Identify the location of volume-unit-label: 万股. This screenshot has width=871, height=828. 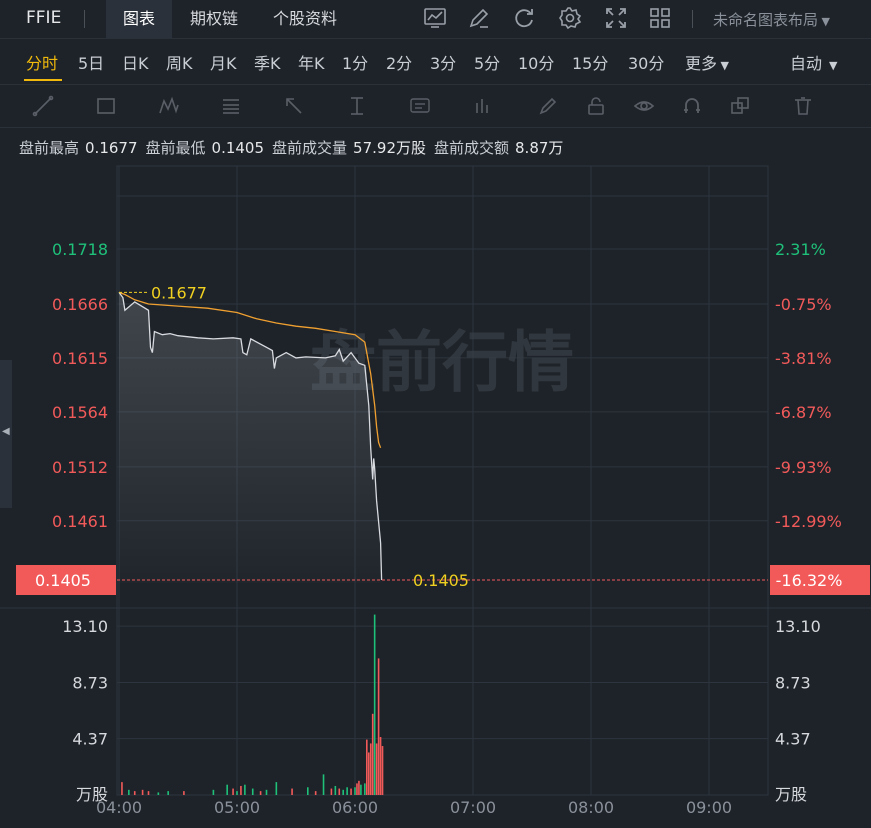
(791, 794).